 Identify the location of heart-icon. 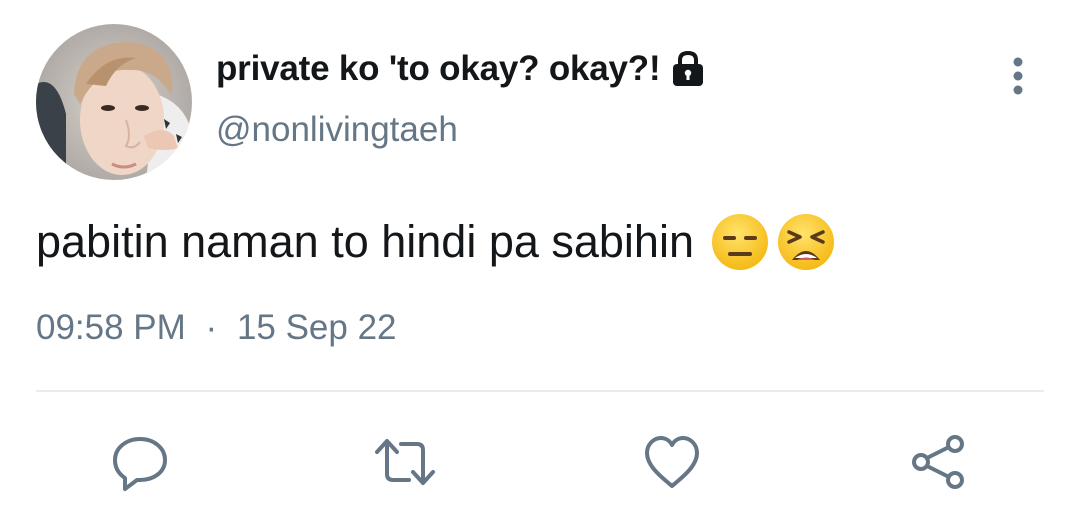
(672, 462).